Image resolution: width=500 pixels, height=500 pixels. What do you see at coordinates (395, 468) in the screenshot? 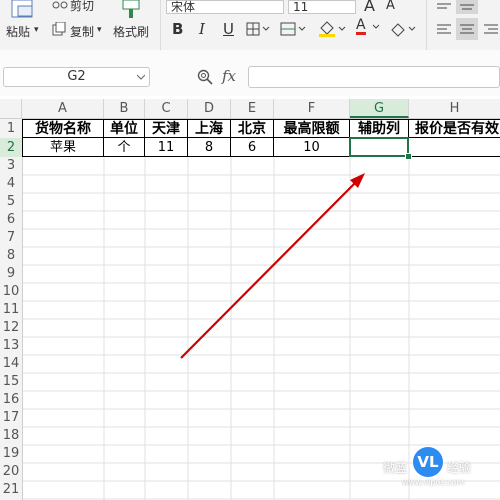
I see `watermark-left-text: 微蓝` at bounding box center [395, 468].